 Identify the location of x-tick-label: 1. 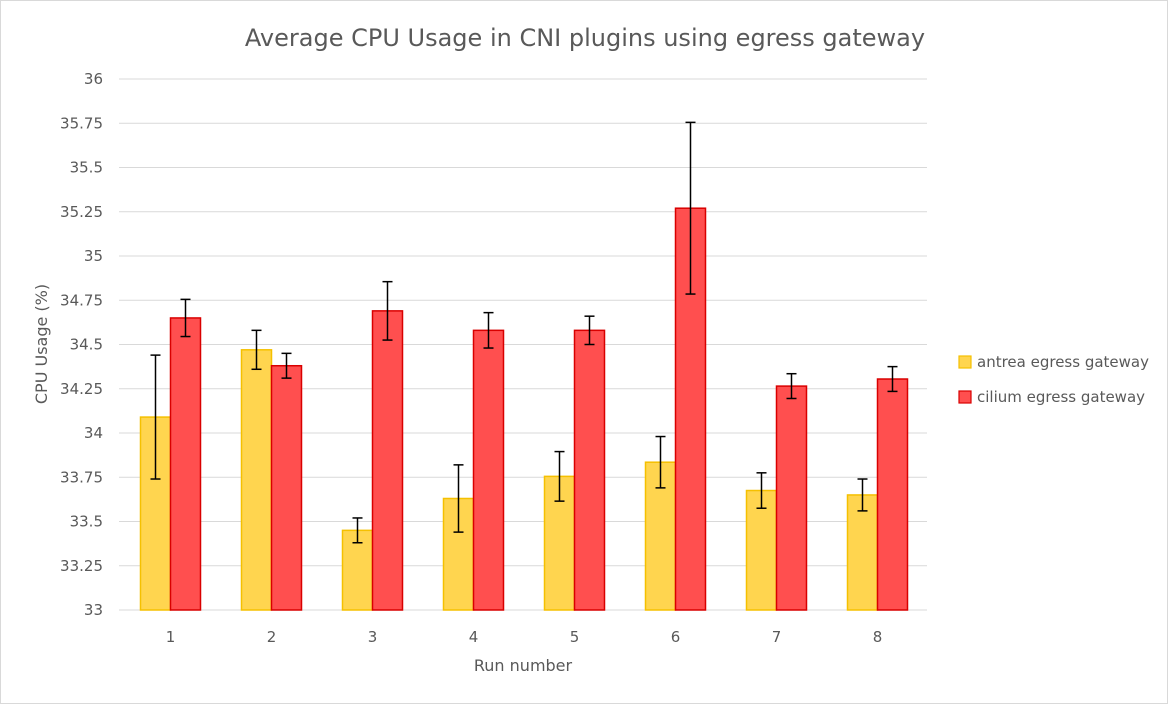
(171, 637).